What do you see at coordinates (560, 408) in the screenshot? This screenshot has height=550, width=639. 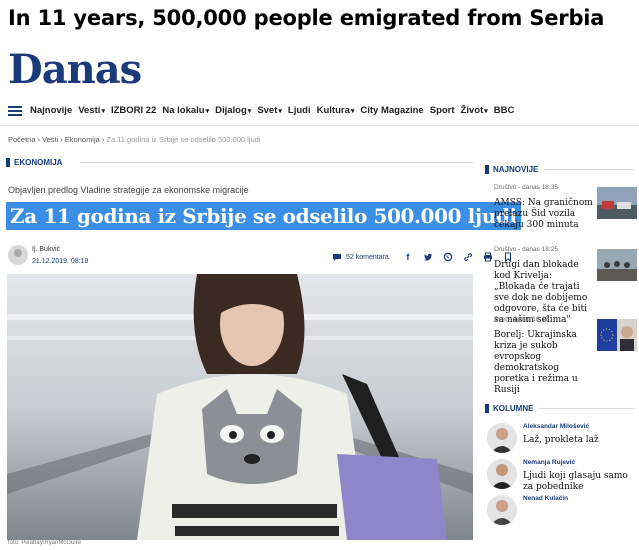 I see `columns-heading: KOLUMNE` at bounding box center [560, 408].